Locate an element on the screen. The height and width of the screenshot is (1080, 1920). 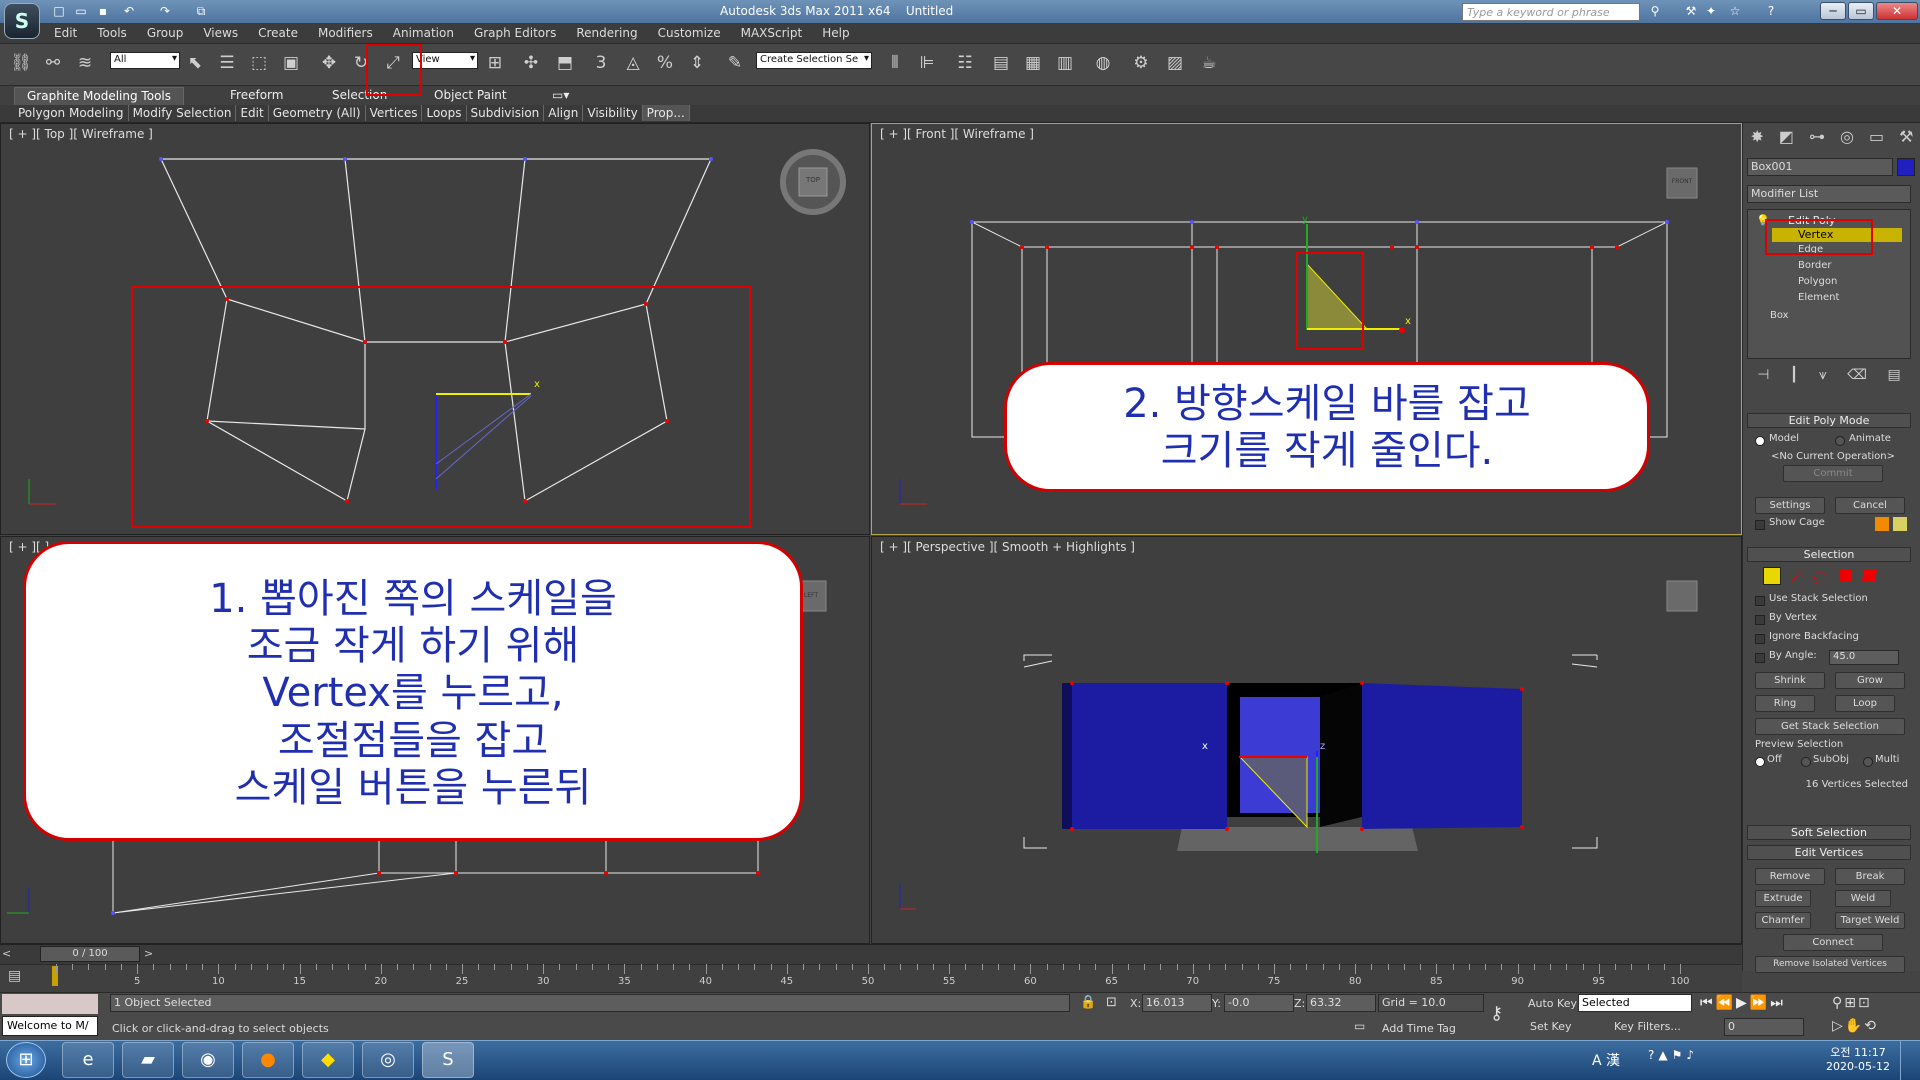
by-vertex-checkbox is located at coordinates (1760, 620).